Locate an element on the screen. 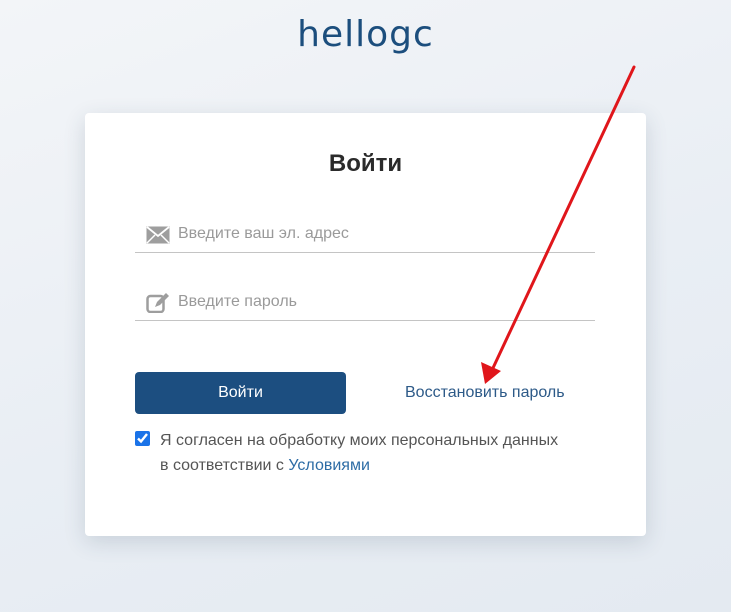 Image resolution: width=731 pixels, height=612 pixels. email-input is located at coordinates (380, 234).